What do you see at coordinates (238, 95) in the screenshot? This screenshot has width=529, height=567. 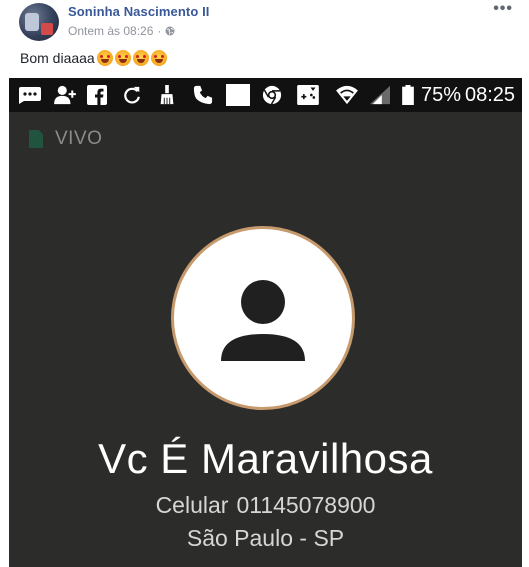 I see `blank-notification-icon` at bounding box center [238, 95].